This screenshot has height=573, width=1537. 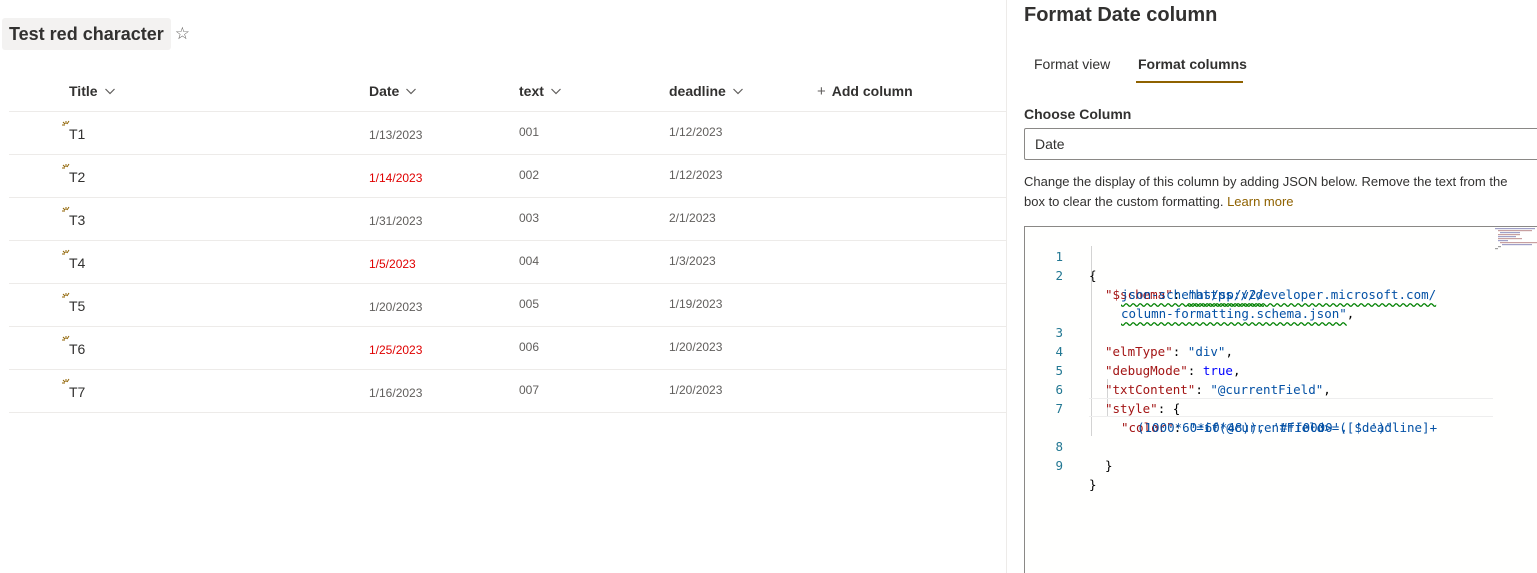 I want to click on row-title: T5, so click(x=77, y=306).